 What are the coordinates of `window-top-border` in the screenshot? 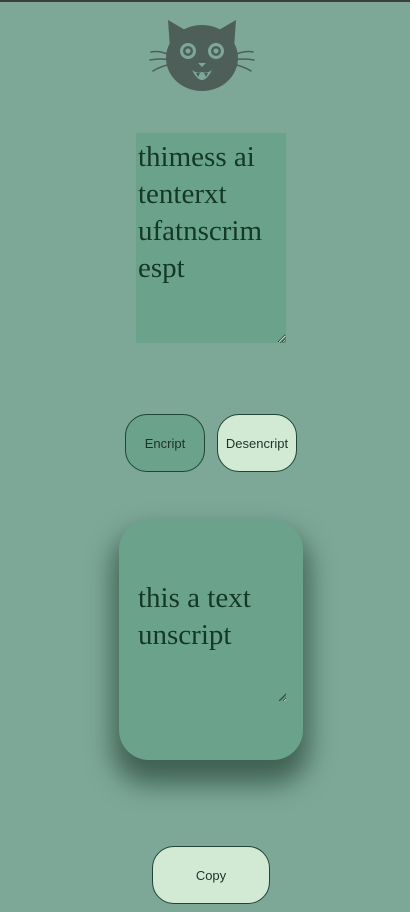 It's located at (205, 1).